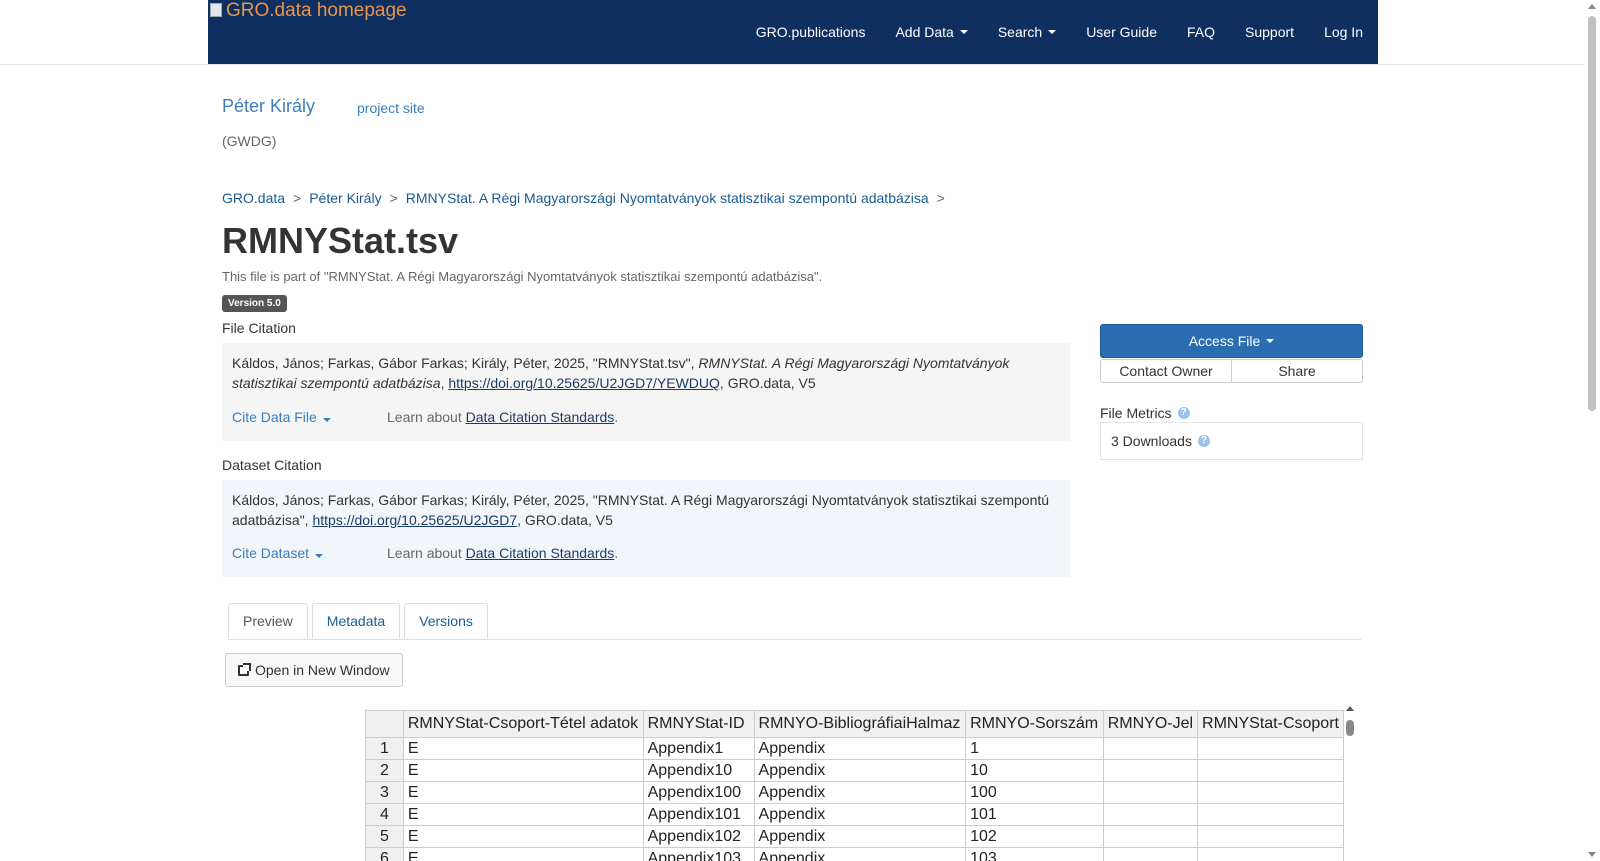  Describe the element at coordinates (1145, 413) in the screenshot. I see `file-metrics-label: File Metrics?` at that location.